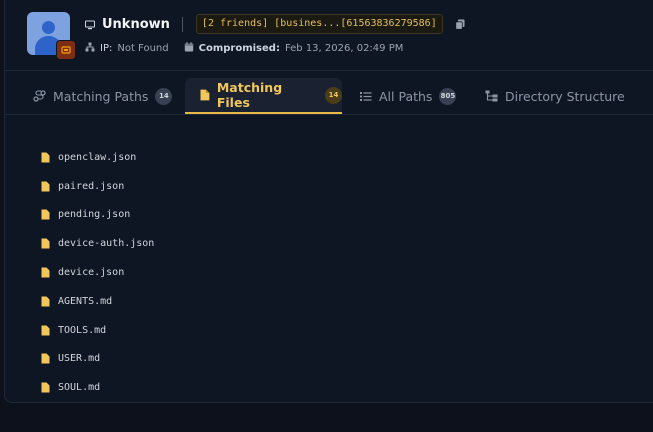  I want to click on list-item: device.json, so click(97, 272).